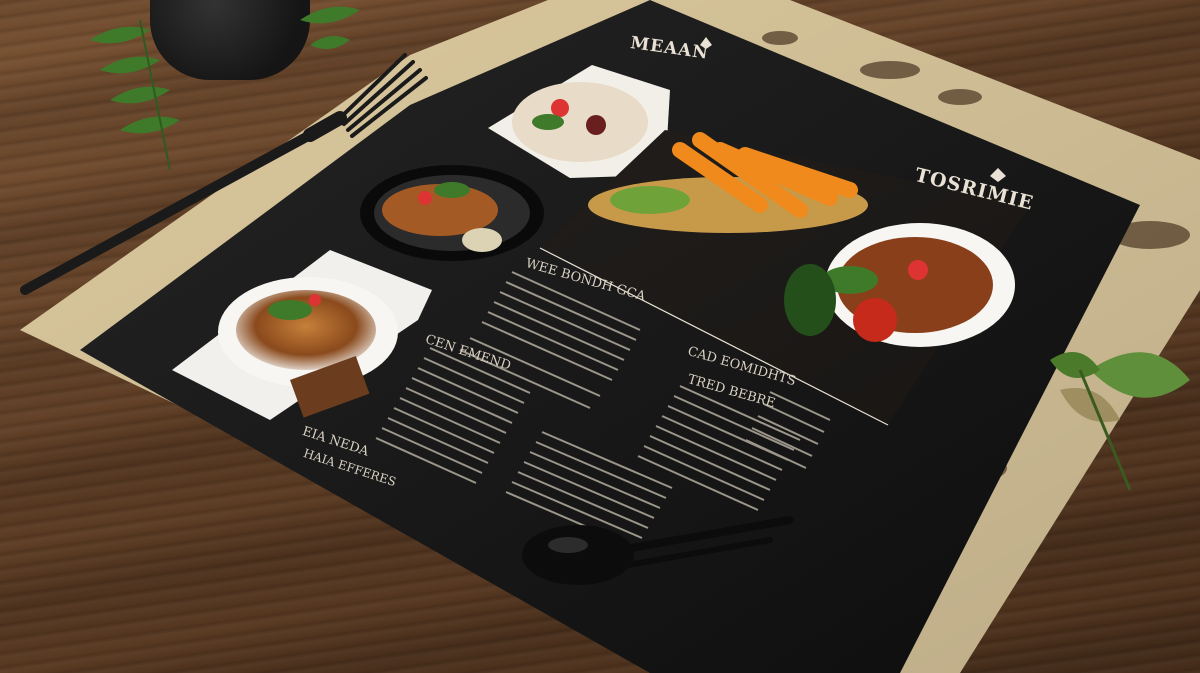 Image resolution: width=1200 pixels, height=673 pixels. I want to click on spoon-icon, so click(658, 550).